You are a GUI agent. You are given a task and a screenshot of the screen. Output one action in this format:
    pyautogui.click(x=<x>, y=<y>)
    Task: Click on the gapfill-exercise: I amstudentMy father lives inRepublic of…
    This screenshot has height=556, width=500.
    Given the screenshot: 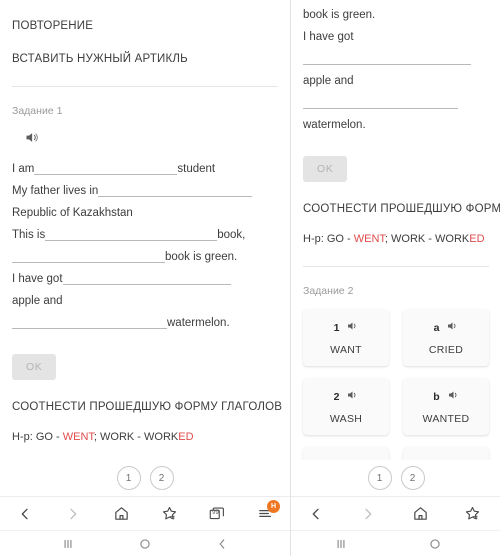 What is the action you would take?
    pyautogui.click(x=396, y=68)
    